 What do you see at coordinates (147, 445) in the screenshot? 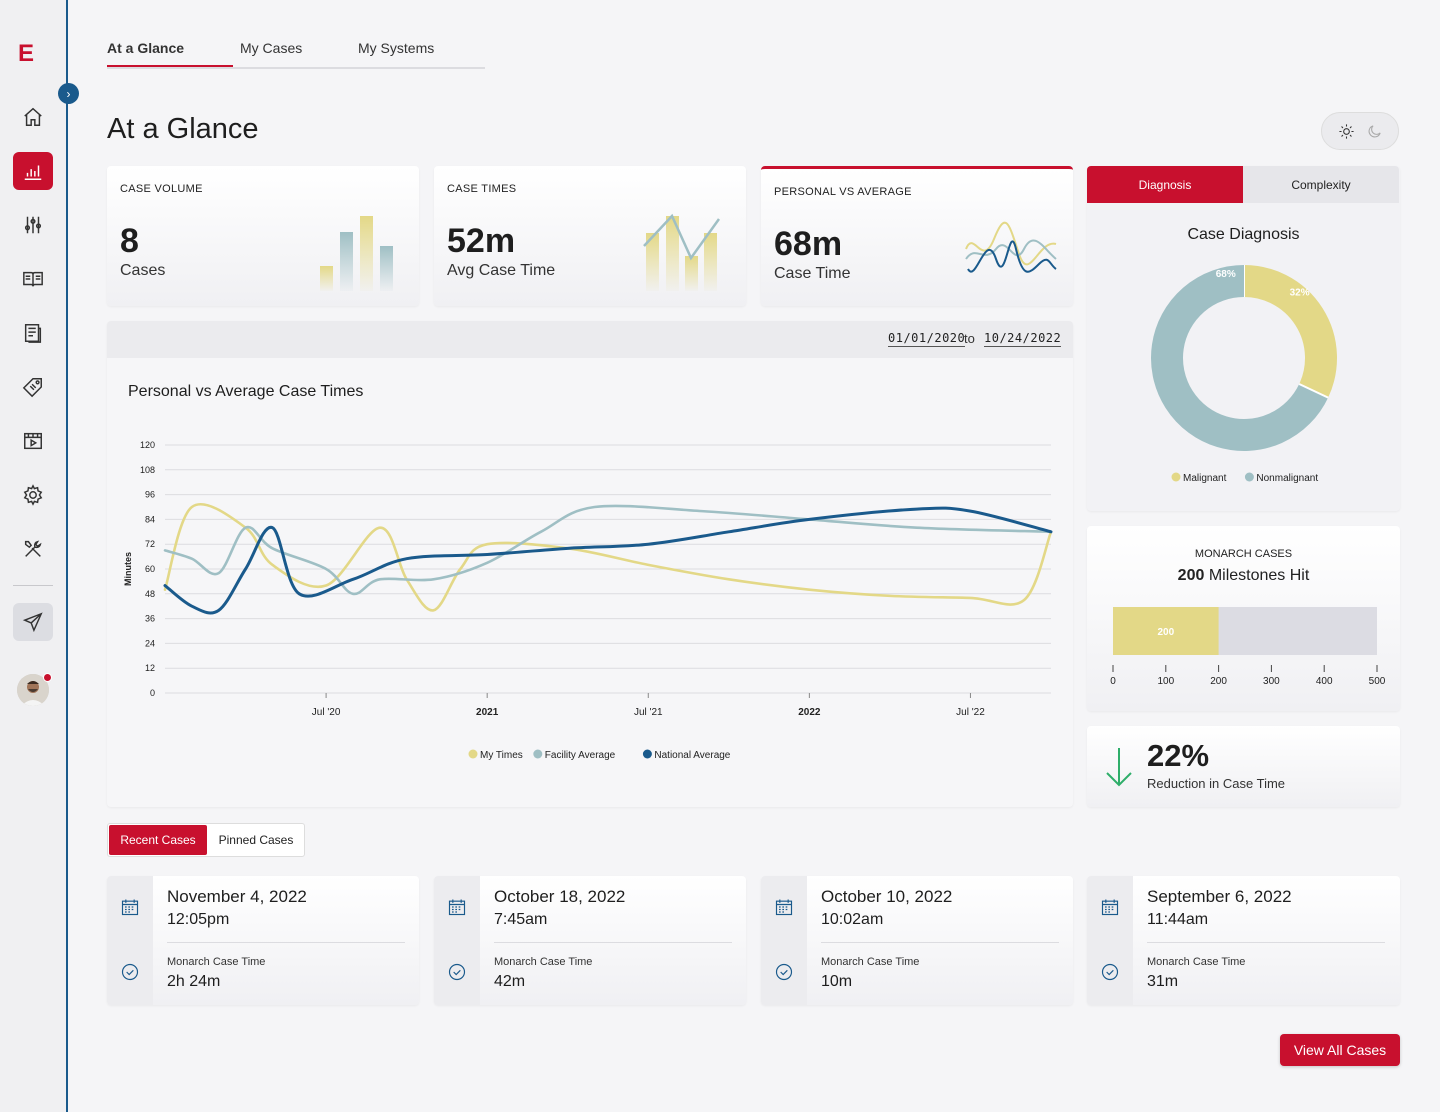
I see `y-tick-label: 120` at bounding box center [147, 445].